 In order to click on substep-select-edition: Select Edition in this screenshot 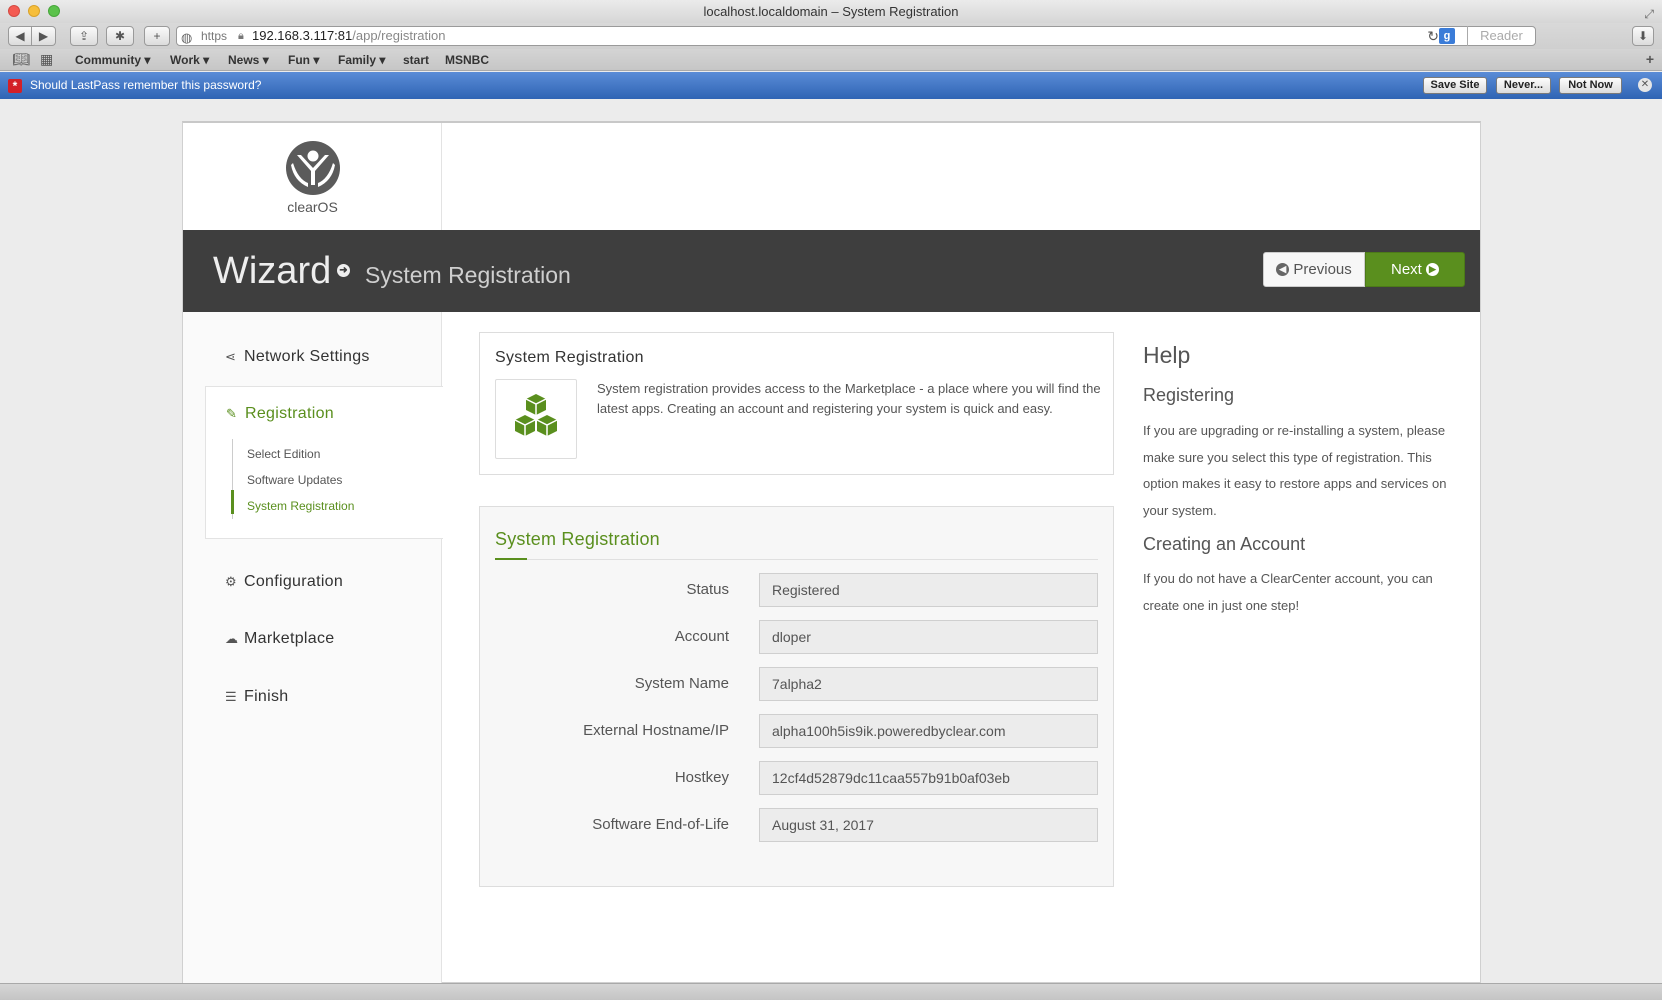, I will do `click(283, 454)`.